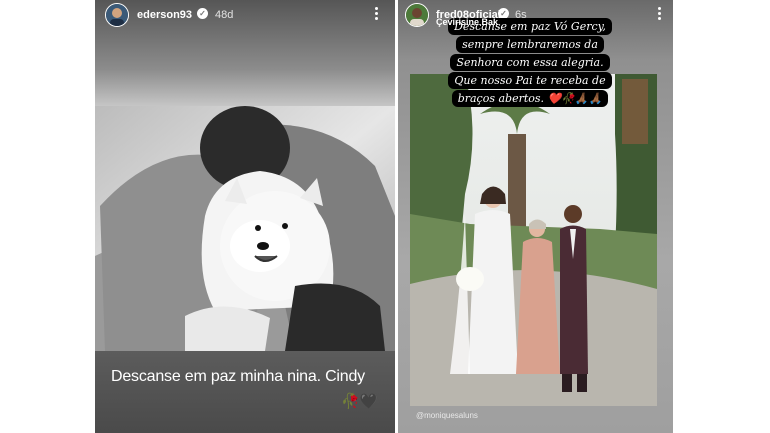  Describe the element at coordinates (530, 98) in the screenshot. I see `caption-line: braços abertos. ❤️🥀🙏🏾🙏🏾` at that location.